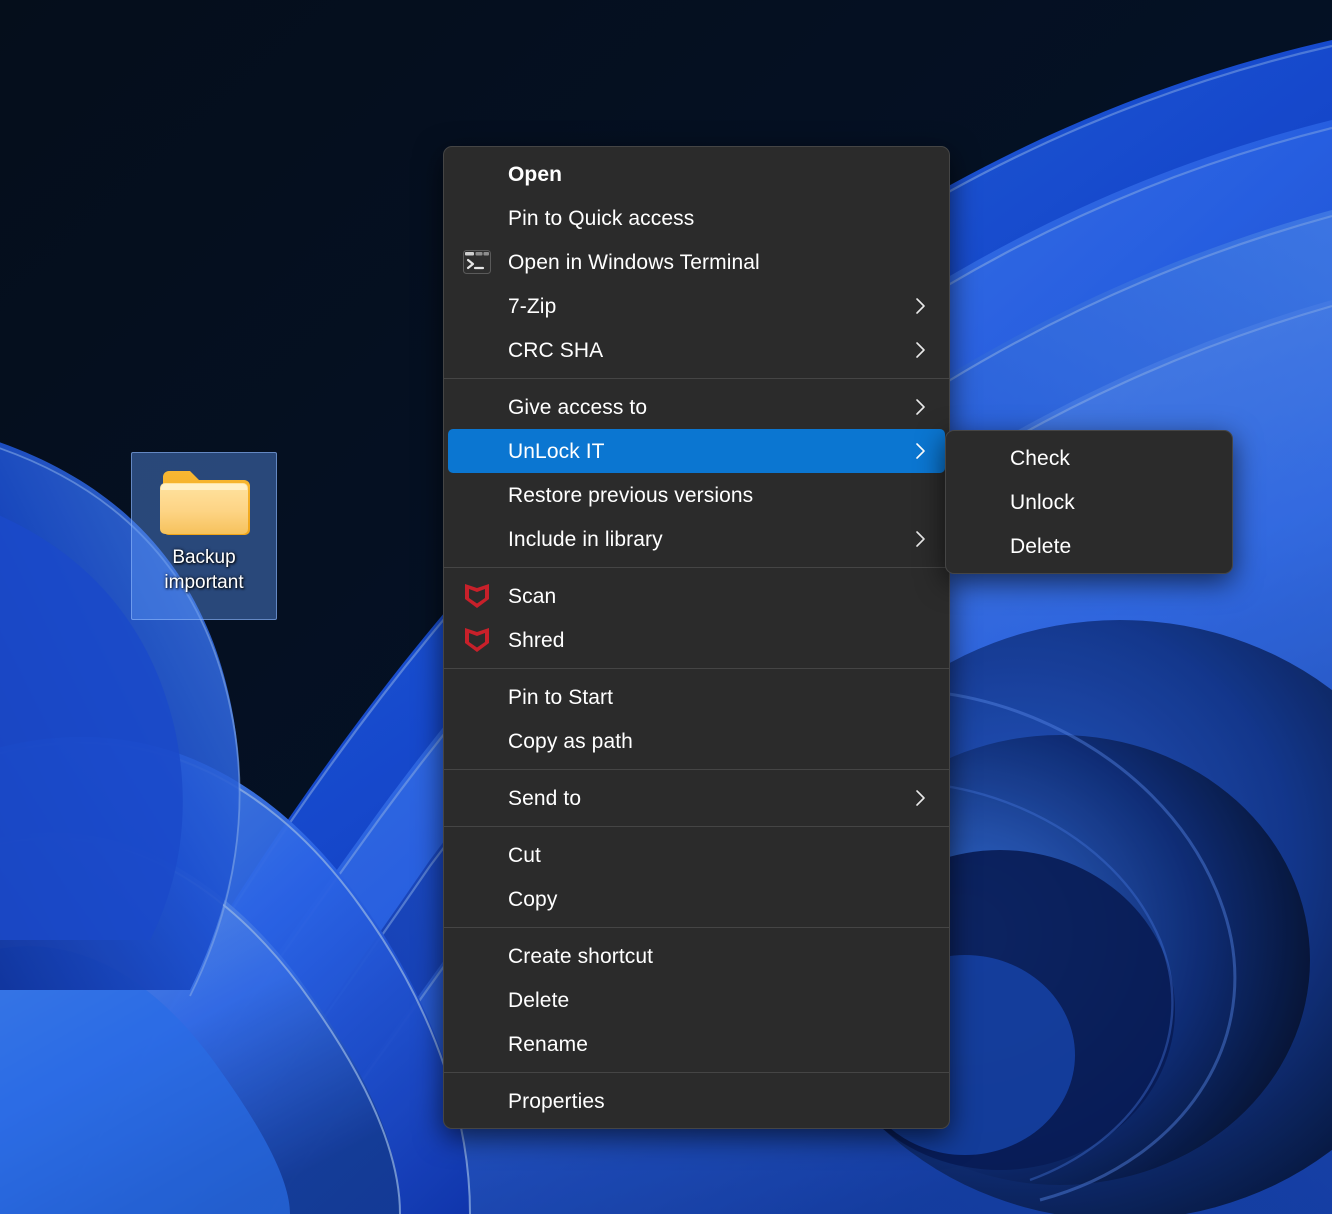 The width and height of the screenshot is (1332, 1214). Describe the element at coordinates (524, 855) in the screenshot. I see `menu-item-label: Cut` at that location.